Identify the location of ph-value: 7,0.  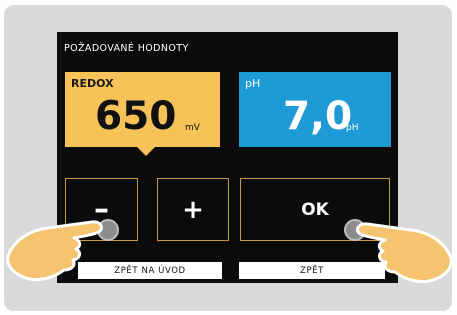
(318, 116).